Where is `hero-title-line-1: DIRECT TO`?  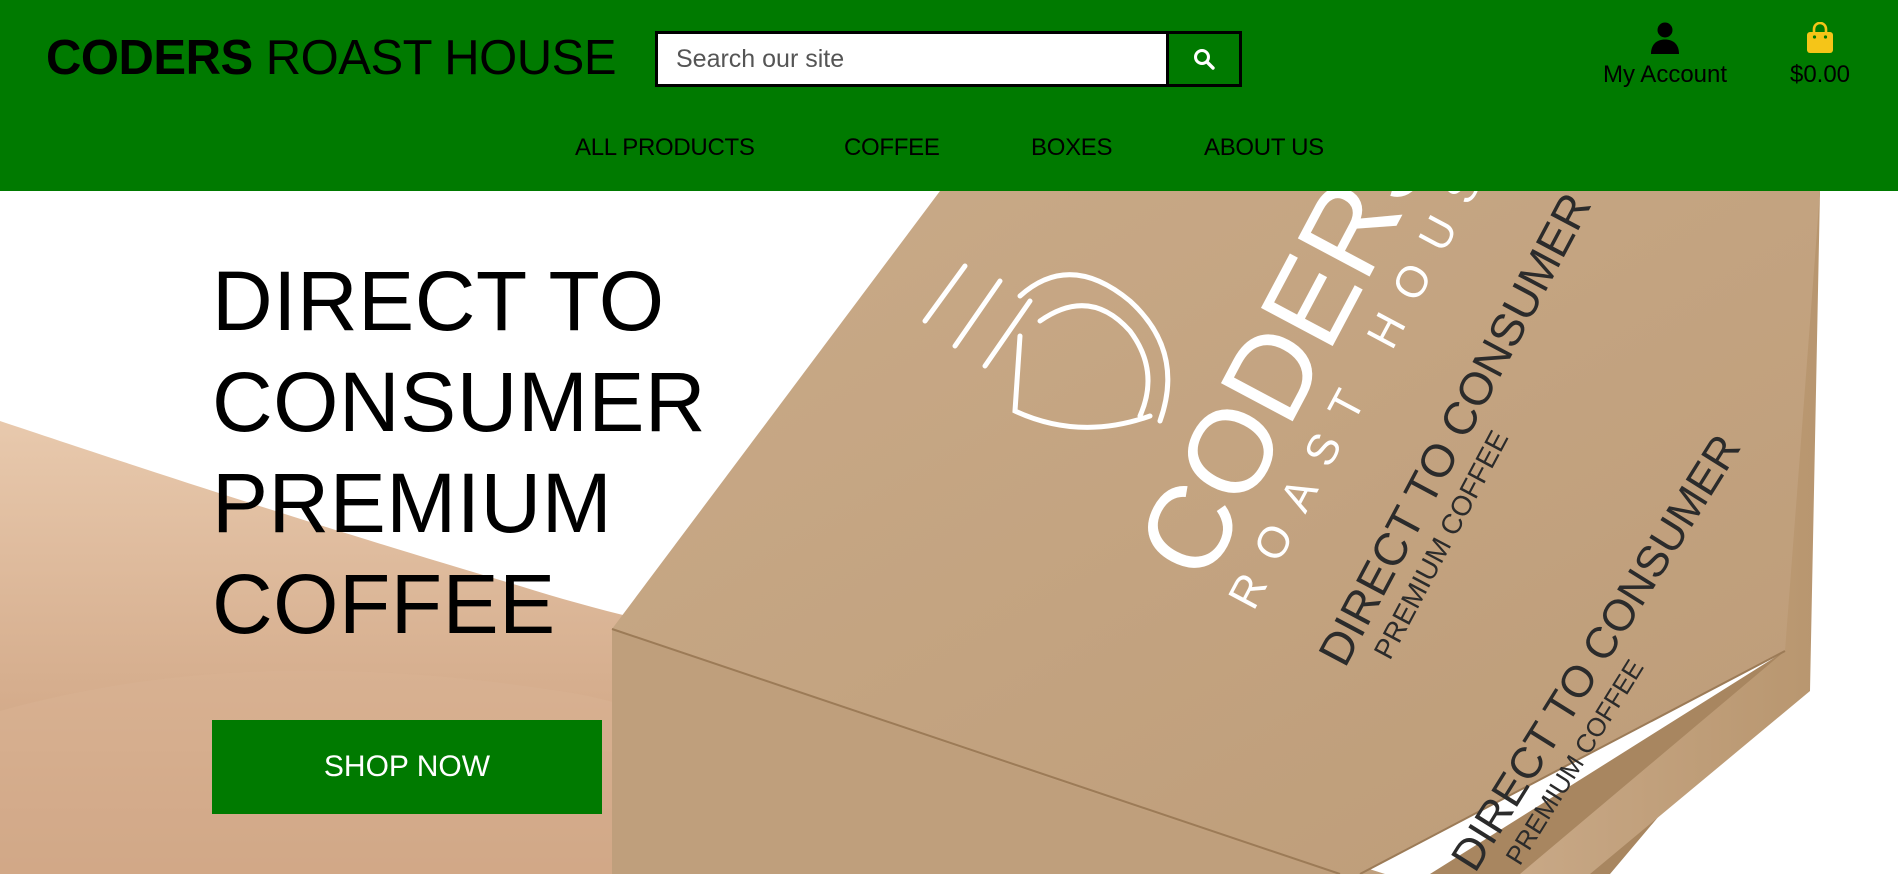 hero-title-line-1: DIRECT TO is located at coordinates (438, 301).